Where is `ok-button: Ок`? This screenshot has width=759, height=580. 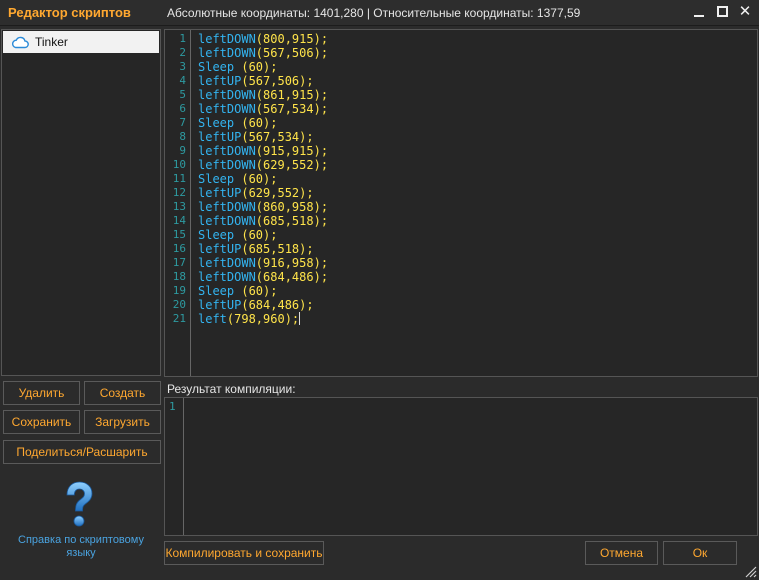
ok-button: Ок is located at coordinates (700, 553).